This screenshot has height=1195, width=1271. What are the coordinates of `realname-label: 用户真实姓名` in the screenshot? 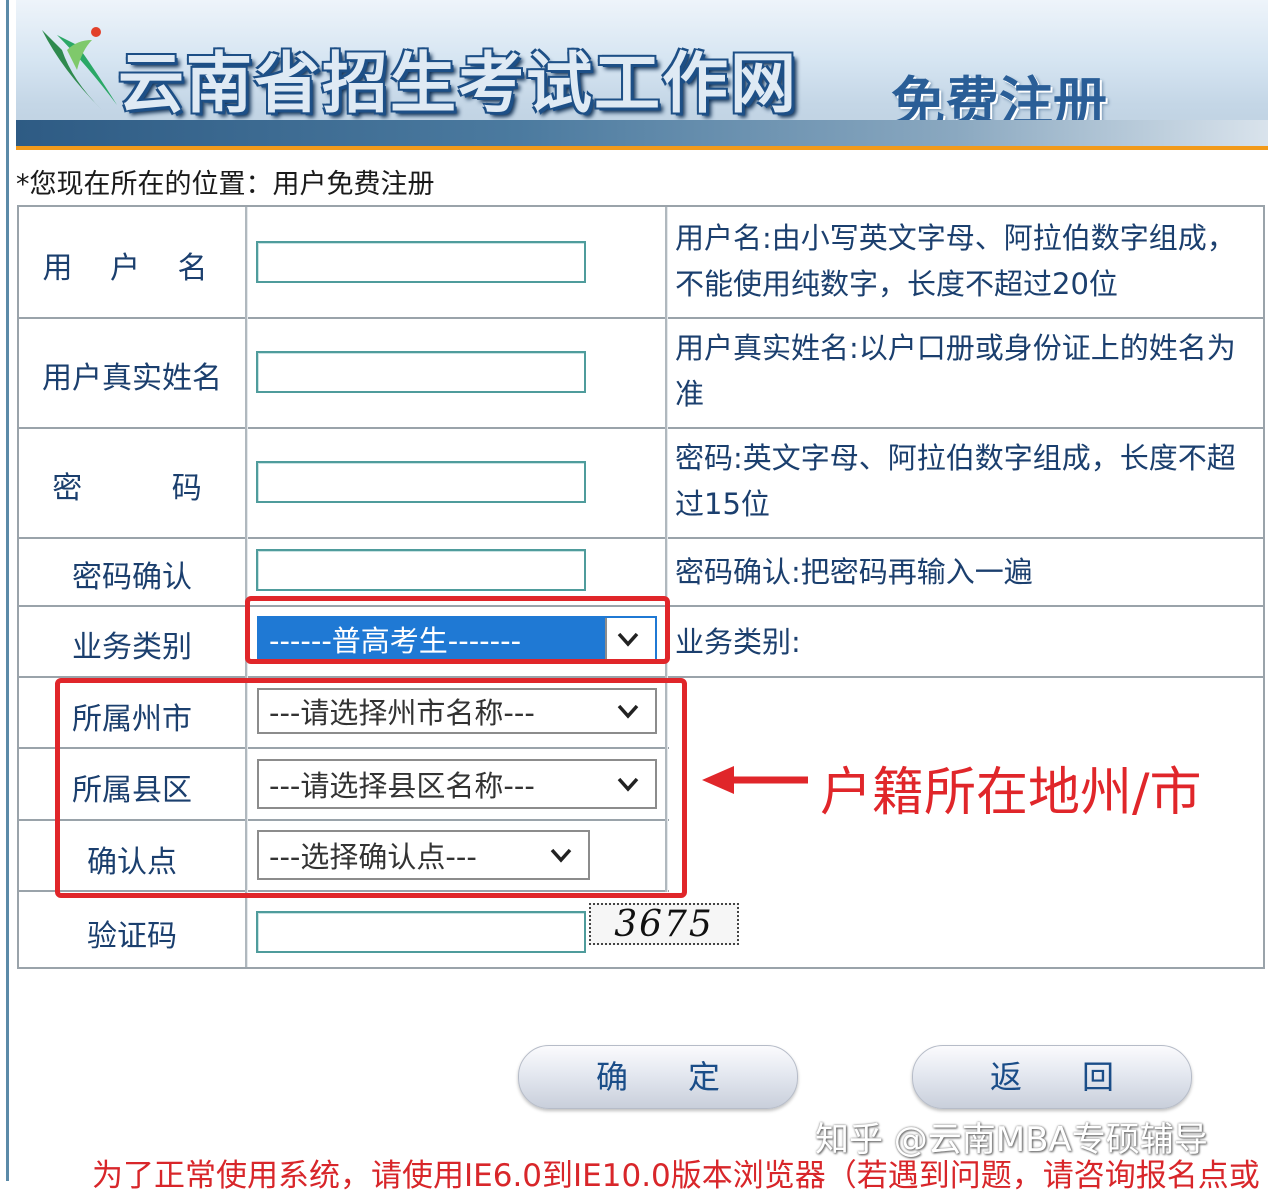 It's located at (132, 378).